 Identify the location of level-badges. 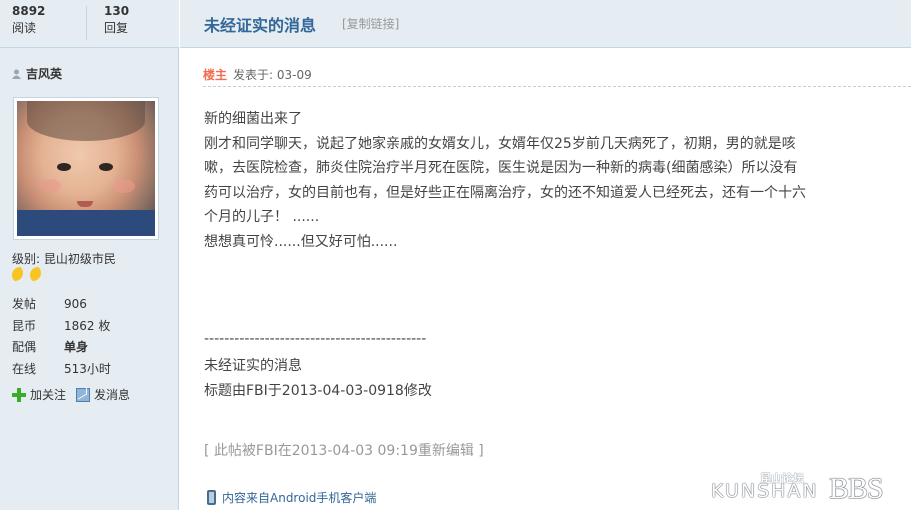
(30, 276).